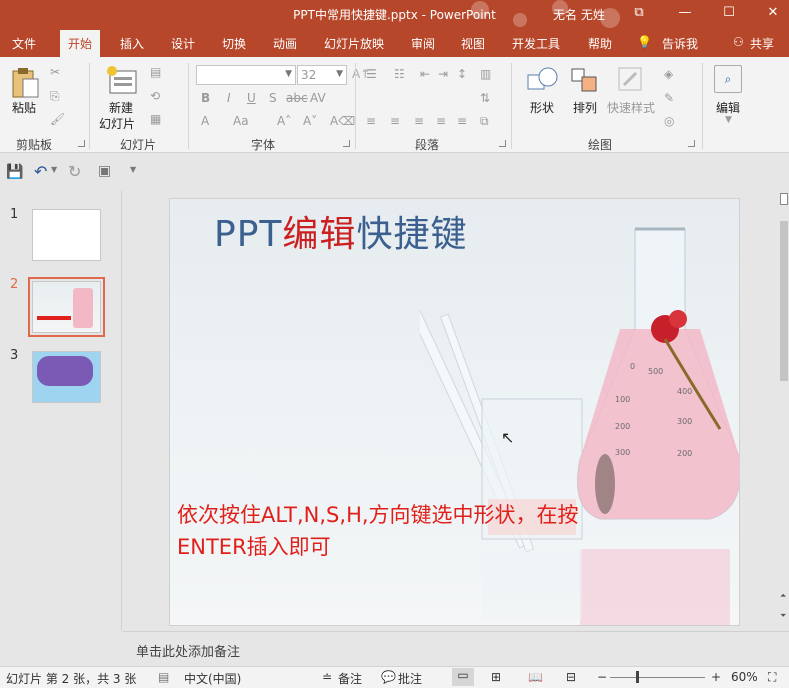 The image size is (789, 688). What do you see at coordinates (297, 98) in the screenshot?
I see `strikethrough-button: abc` at bounding box center [297, 98].